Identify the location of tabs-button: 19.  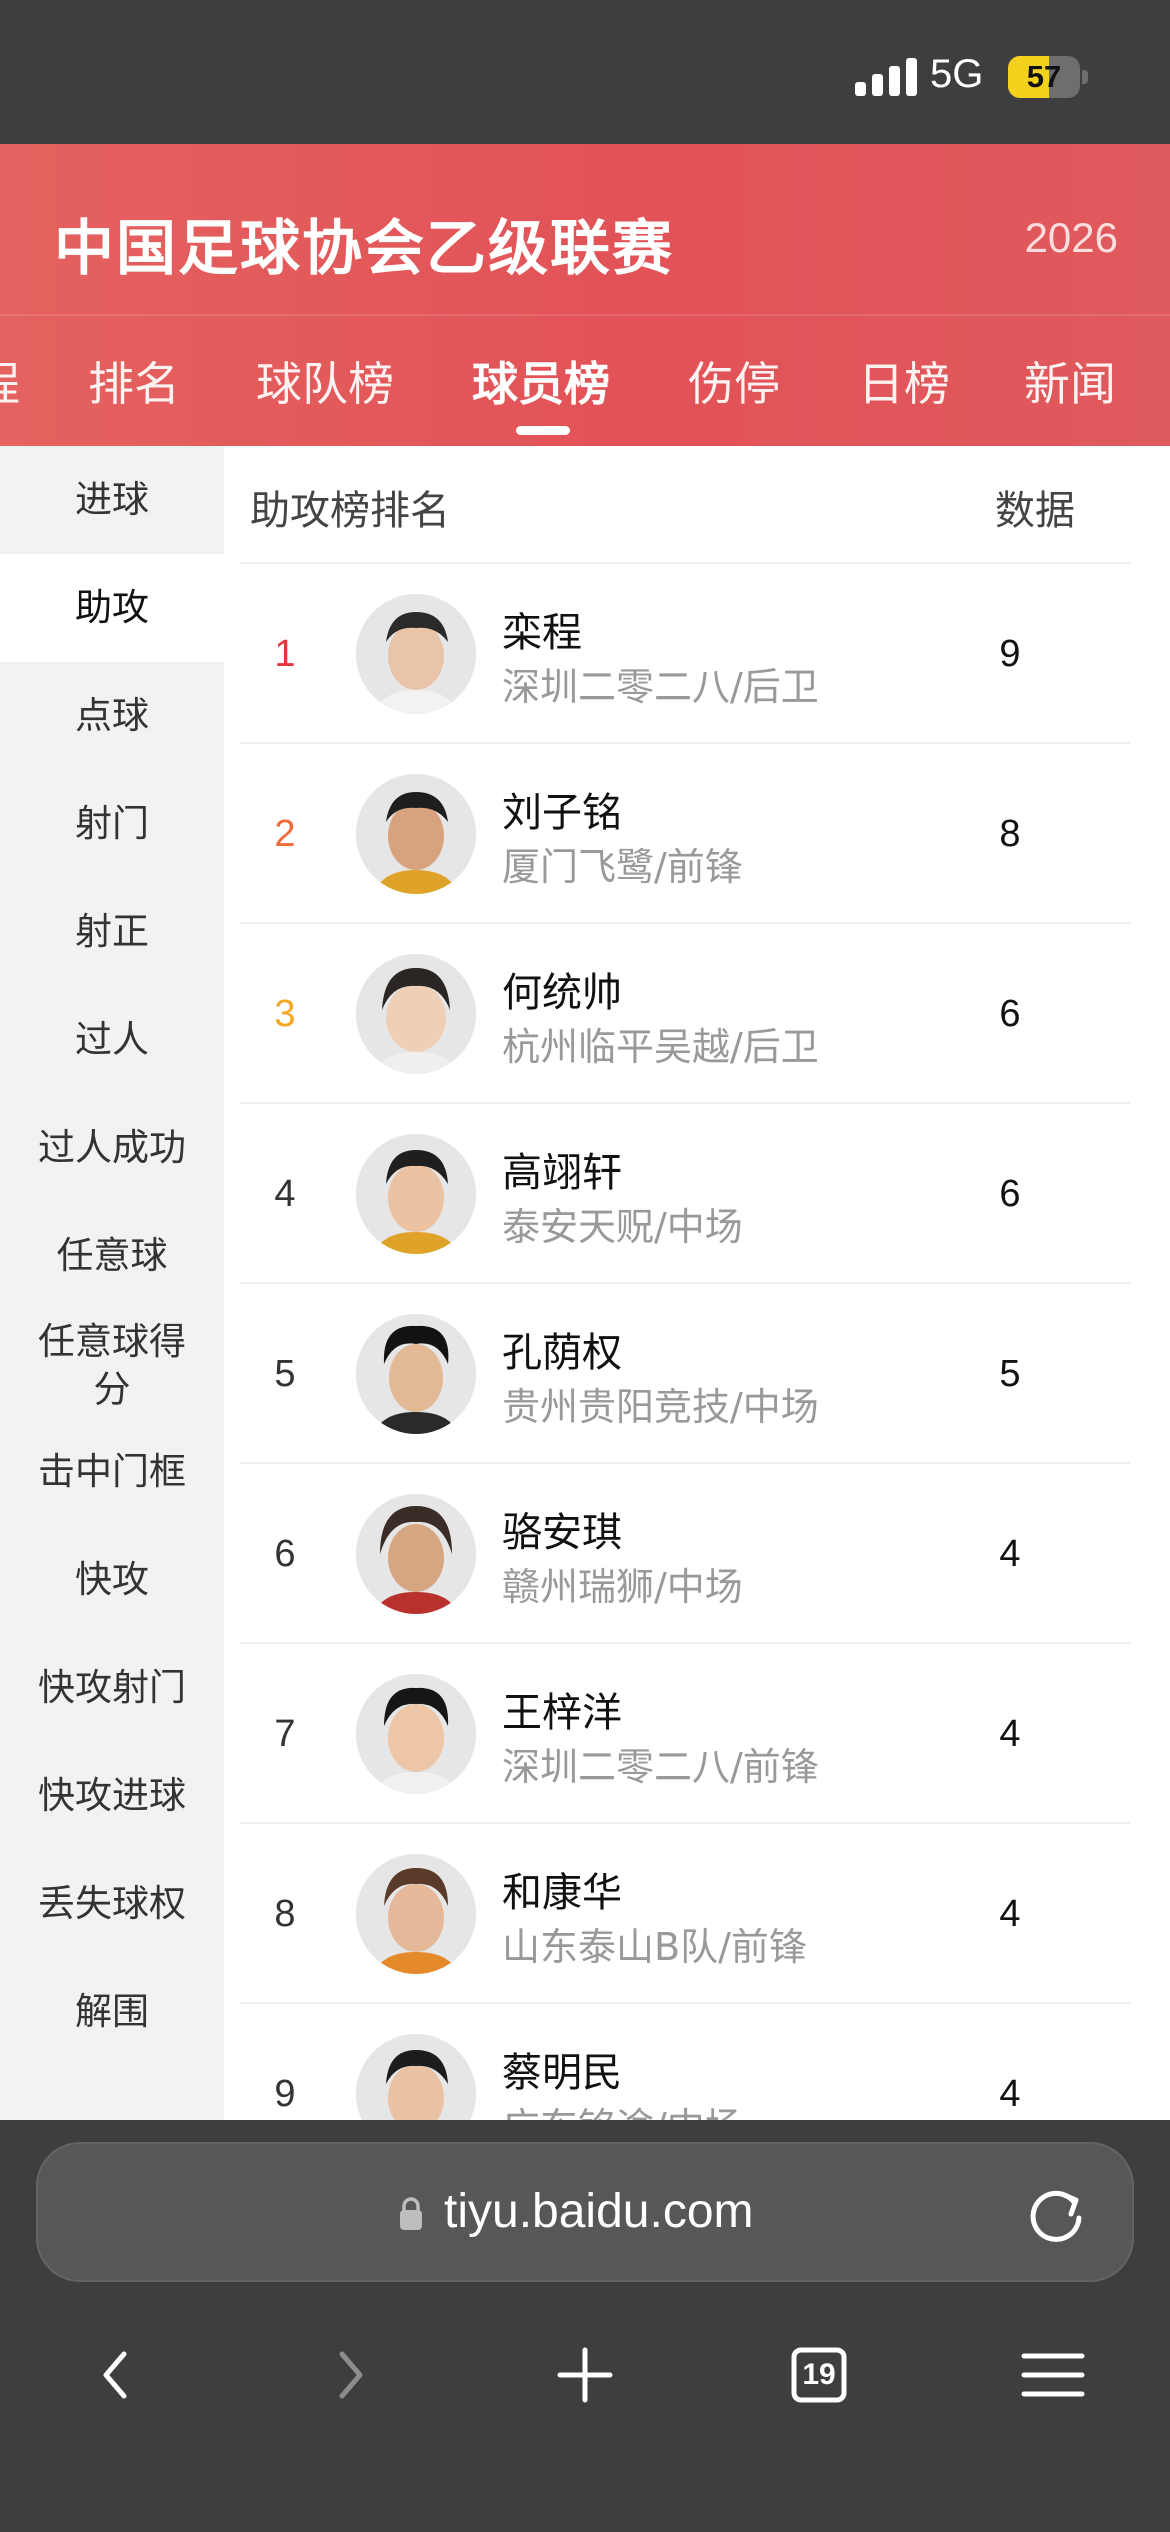
(819, 2375).